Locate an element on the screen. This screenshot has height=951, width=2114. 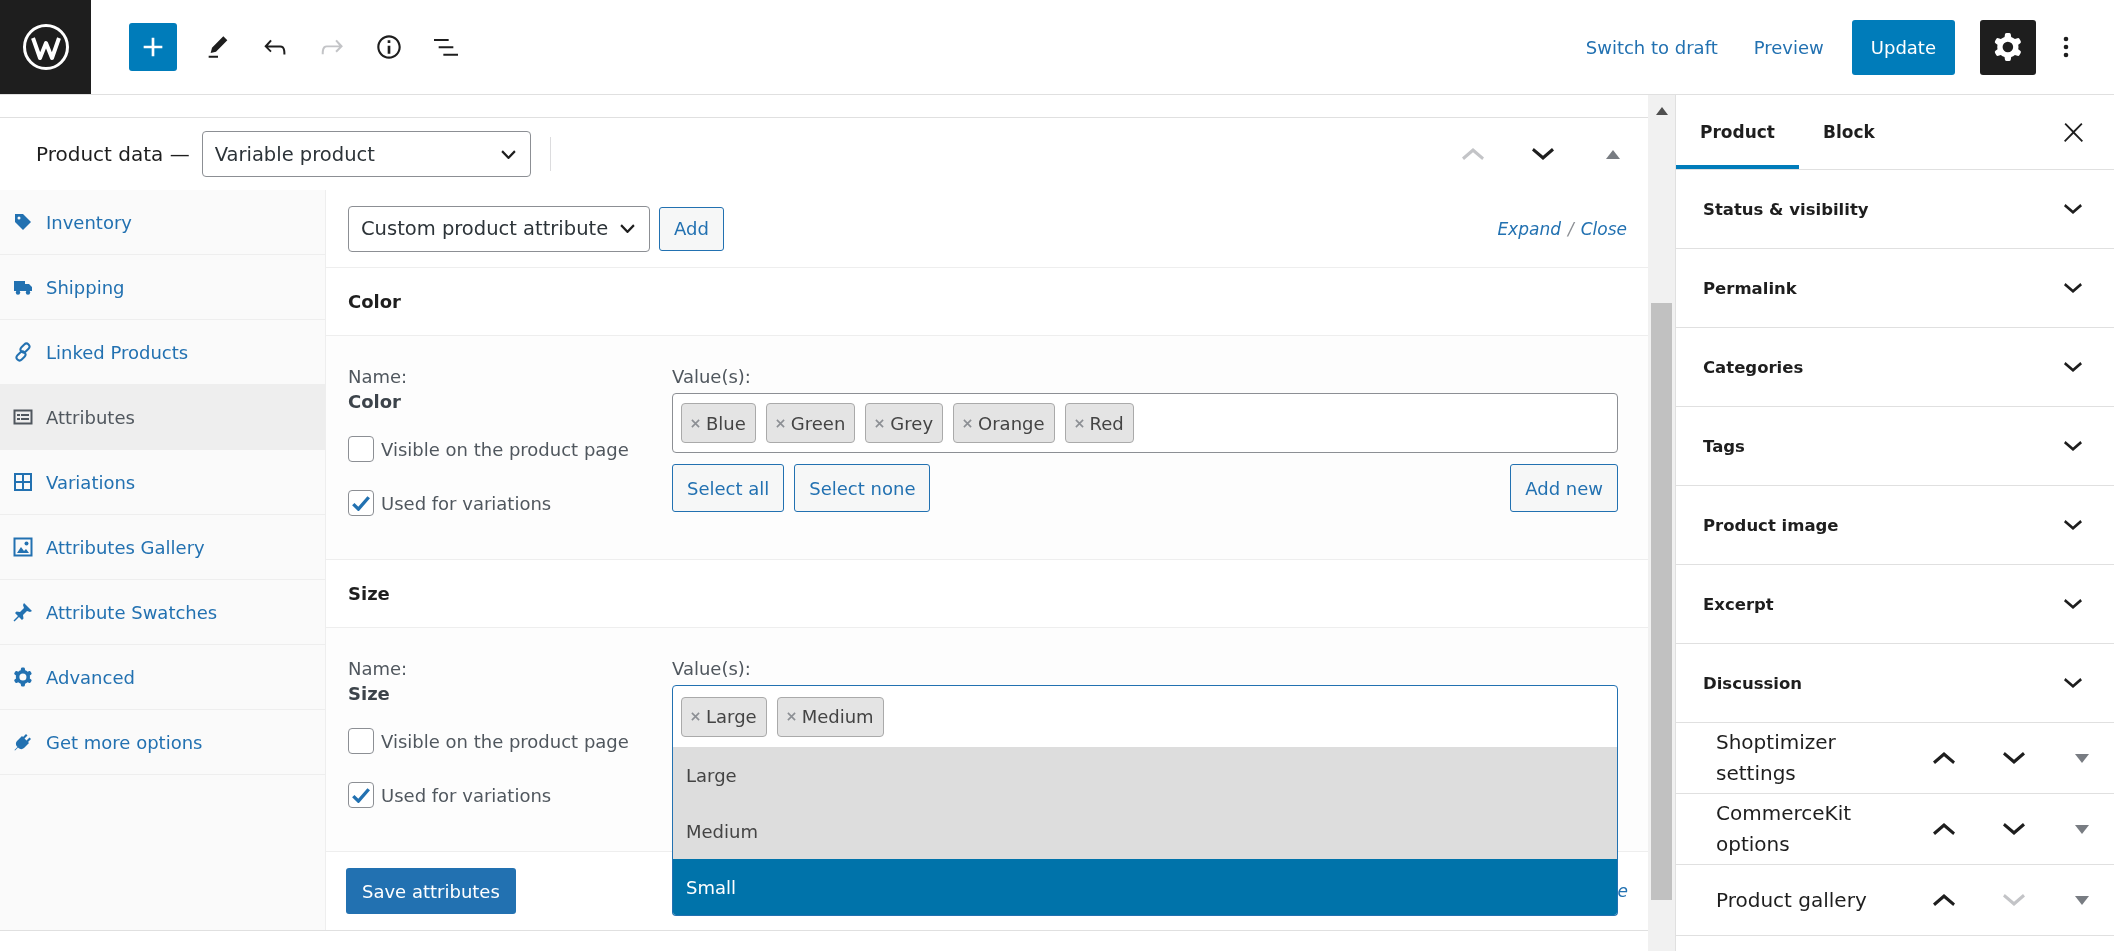
scrollbar-thumb is located at coordinates (1661, 601).